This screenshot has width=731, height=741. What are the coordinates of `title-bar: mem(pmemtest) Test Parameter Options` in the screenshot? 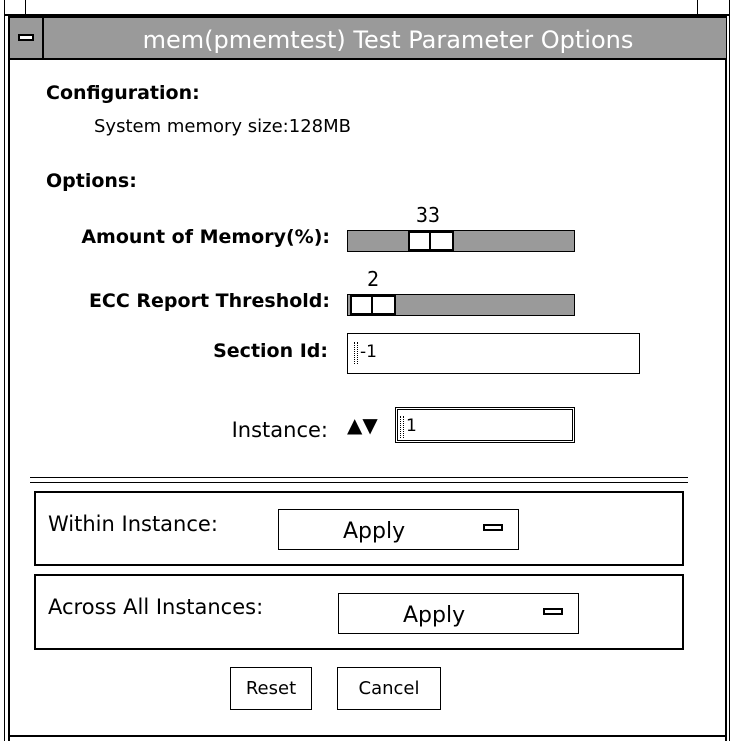 It's located at (368, 38).